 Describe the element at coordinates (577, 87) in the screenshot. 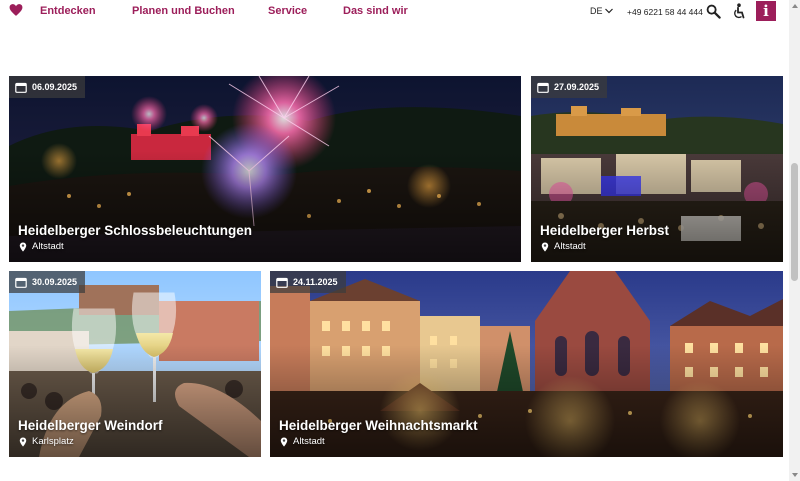

I see `event-date: 27.09.2025` at that location.